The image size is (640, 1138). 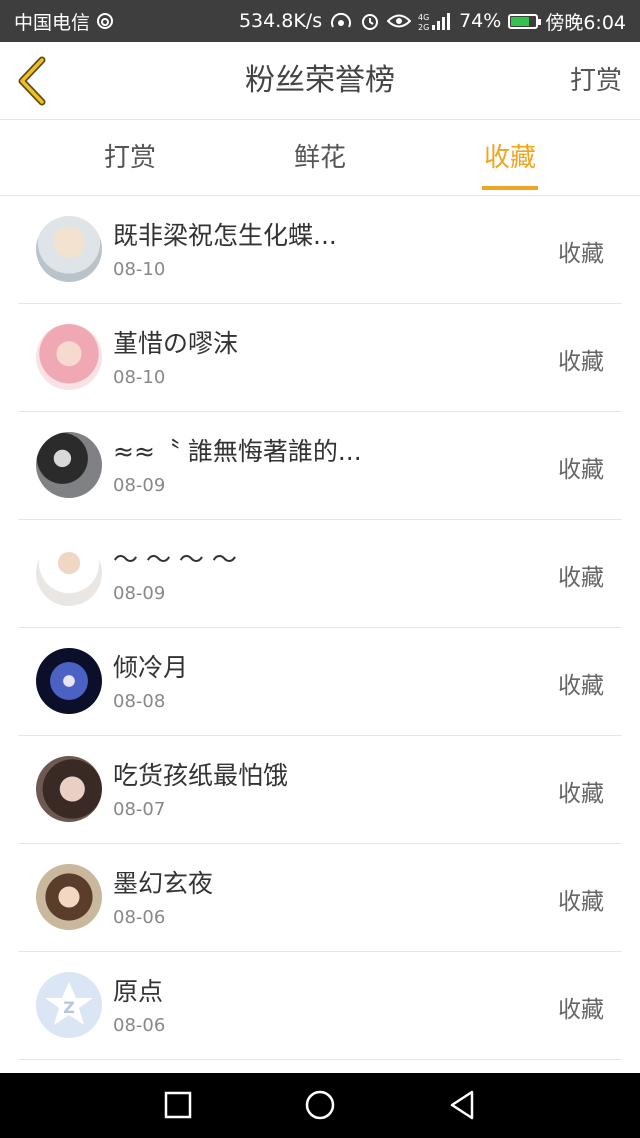 I want to click on carrier-label: 中国电信, so click(x=52, y=22).